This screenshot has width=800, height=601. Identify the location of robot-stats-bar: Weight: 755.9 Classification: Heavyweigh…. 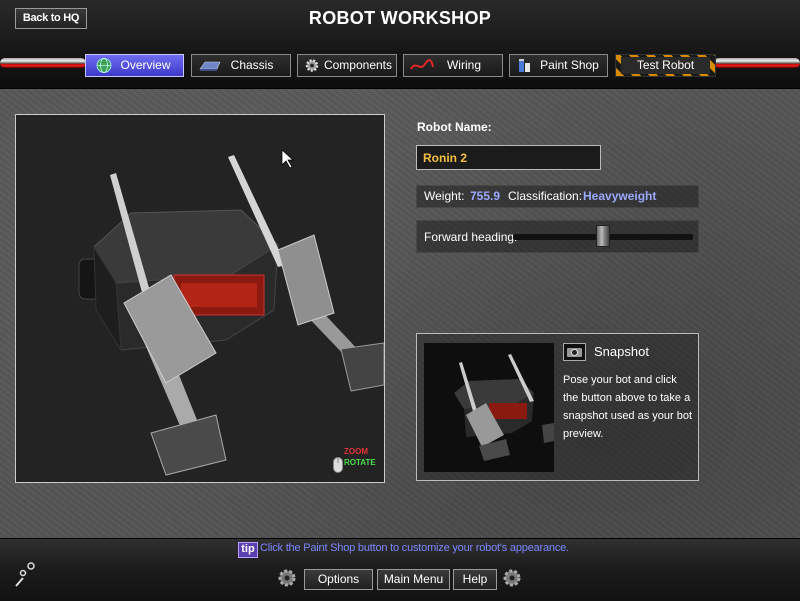
(557, 196).